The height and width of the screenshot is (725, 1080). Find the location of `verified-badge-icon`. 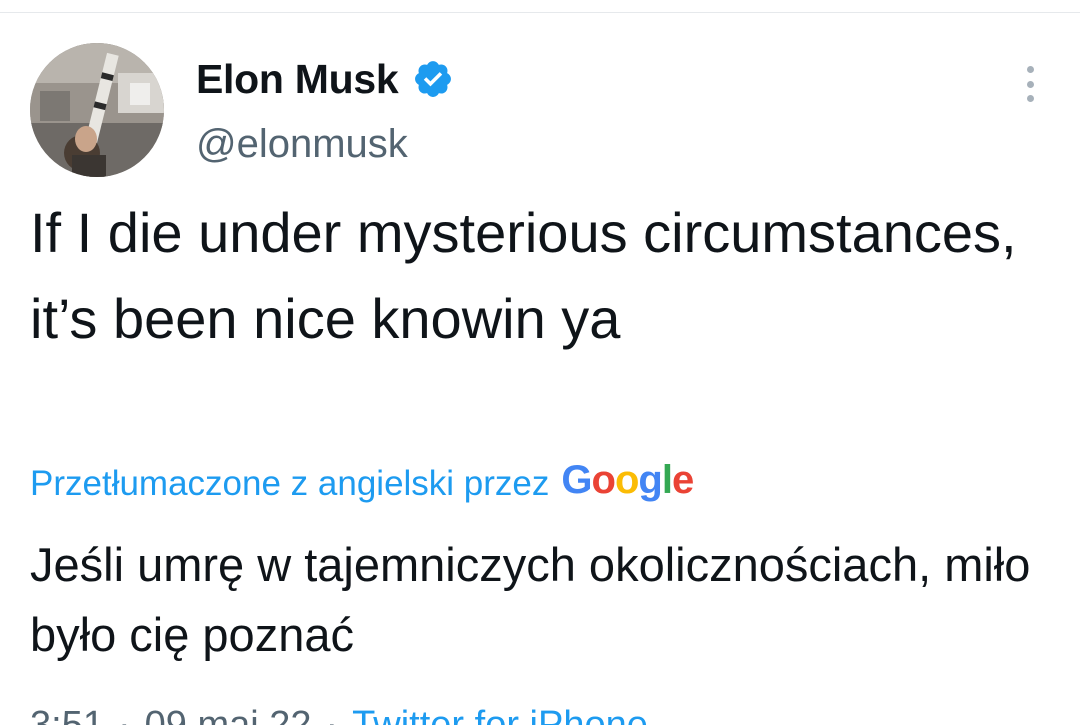

verified-badge-icon is located at coordinates (433, 79).